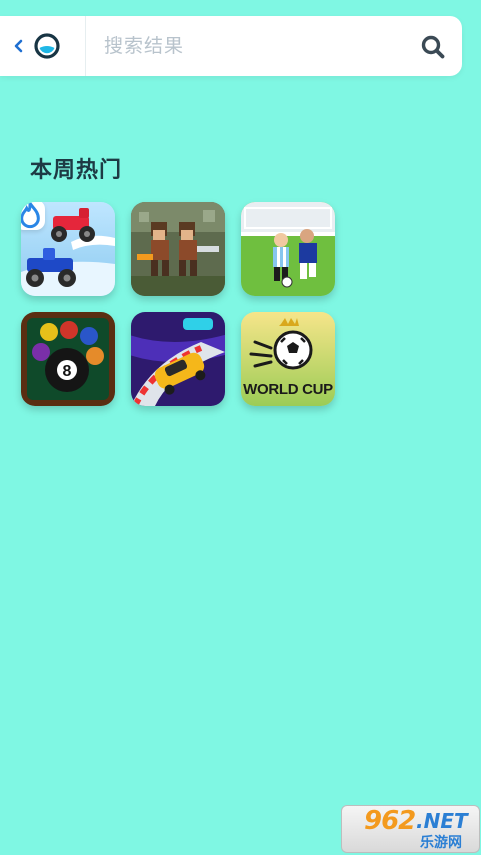  Describe the element at coordinates (288, 389) in the screenshot. I see `world-cup-title: WORLD CUP` at that location.